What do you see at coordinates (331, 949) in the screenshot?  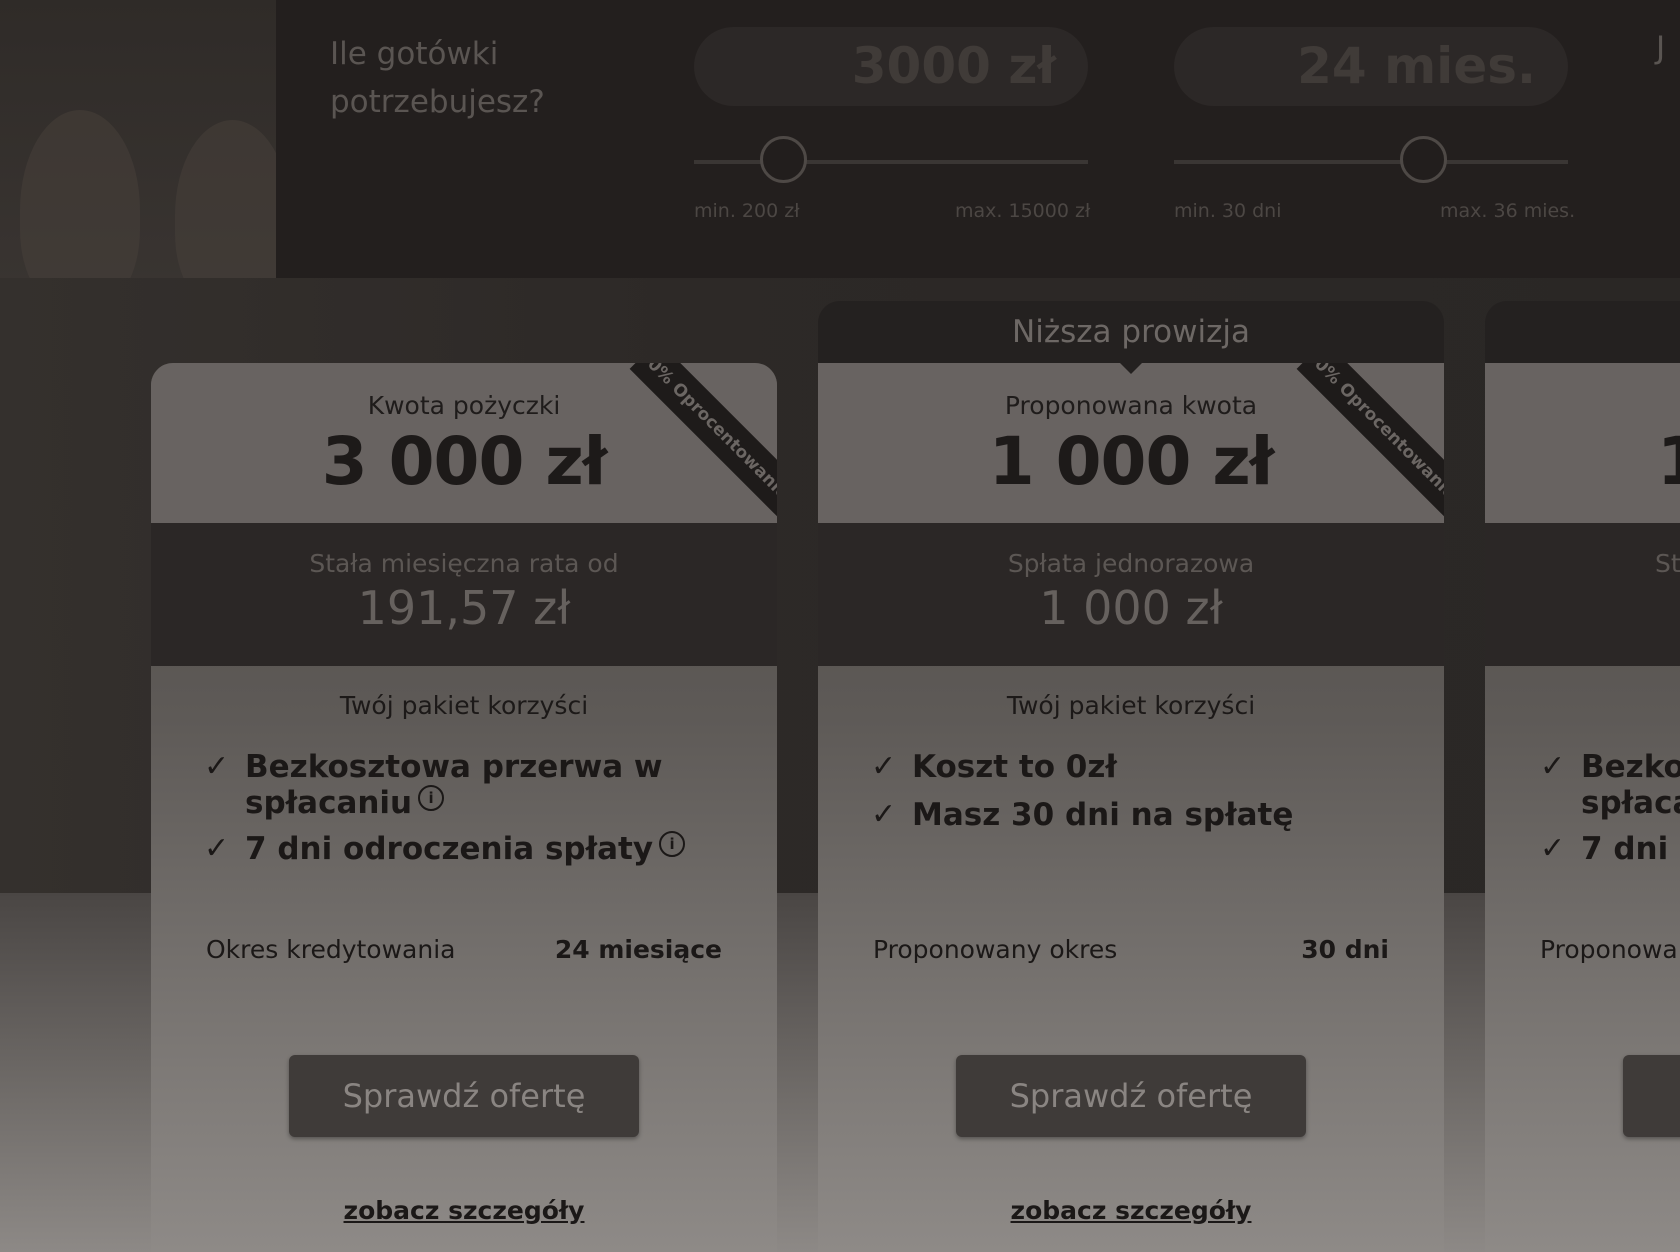 I see `period-label: Okres kredytowania` at bounding box center [331, 949].